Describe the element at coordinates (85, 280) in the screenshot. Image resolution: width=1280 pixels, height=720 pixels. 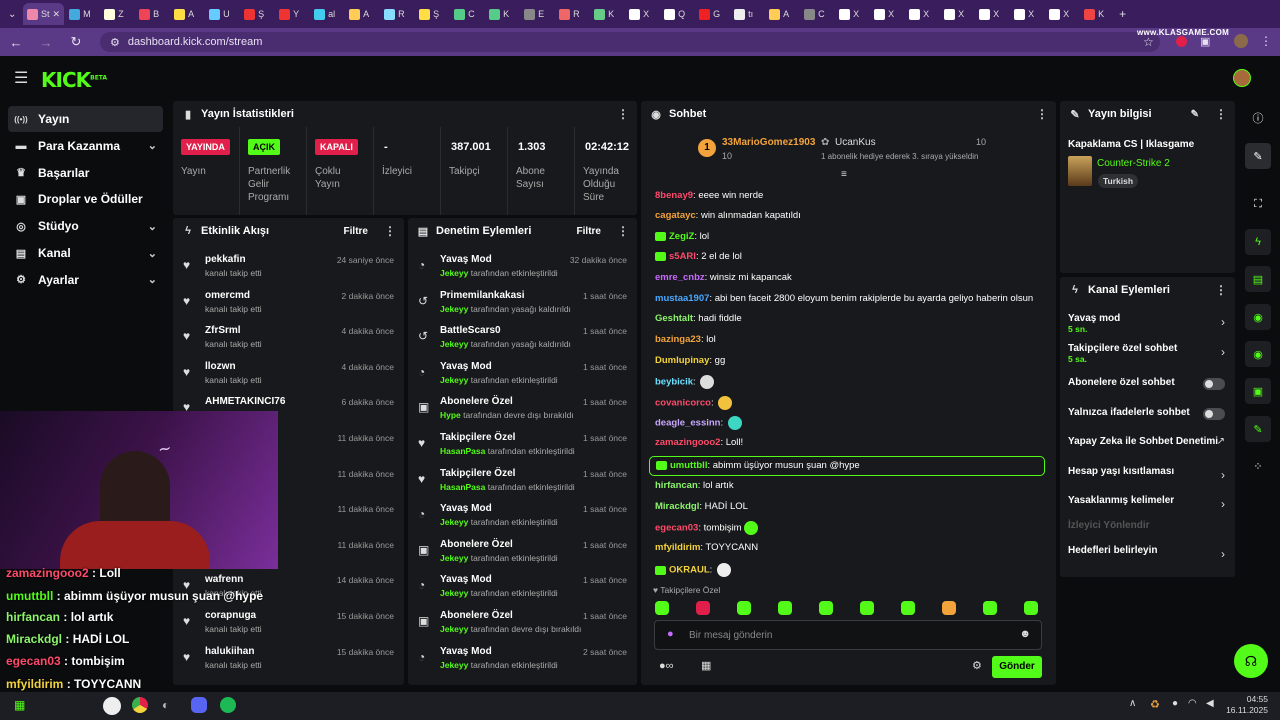
I see `sidebar-item-6: ⚙ Ayarlar ⌄` at that location.